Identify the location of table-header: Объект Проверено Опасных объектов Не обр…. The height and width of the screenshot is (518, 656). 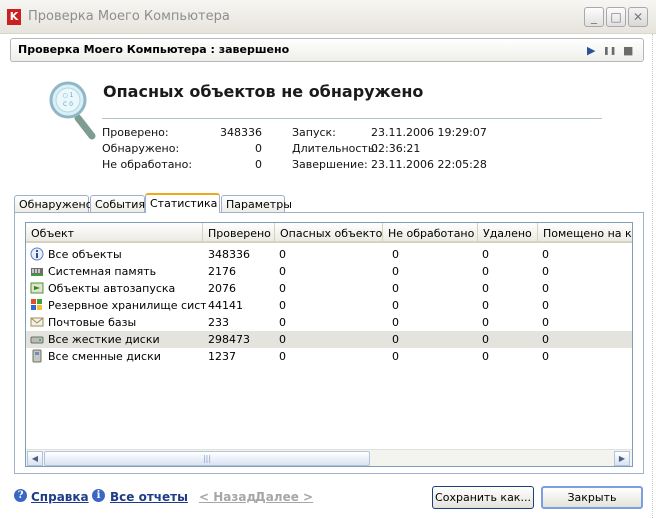
(329, 233).